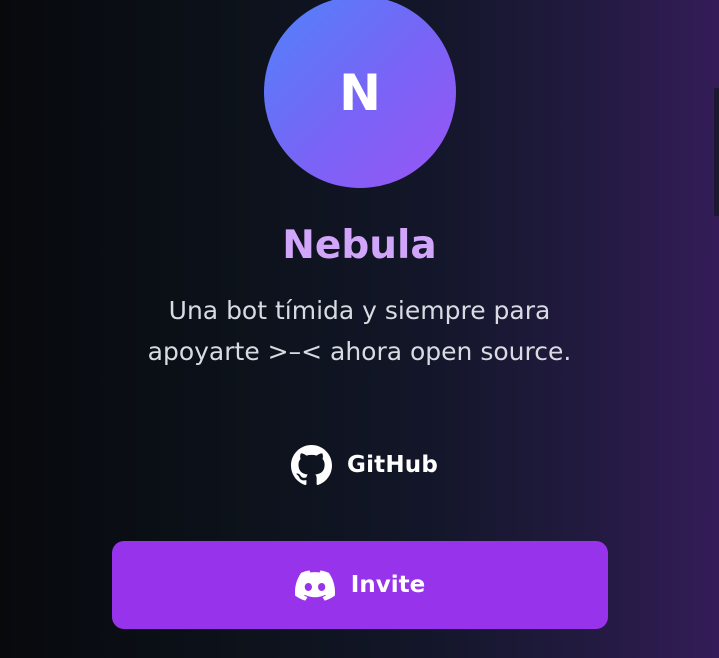  What do you see at coordinates (311, 464) in the screenshot?
I see `github-icon` at bounding box center [311, 464].